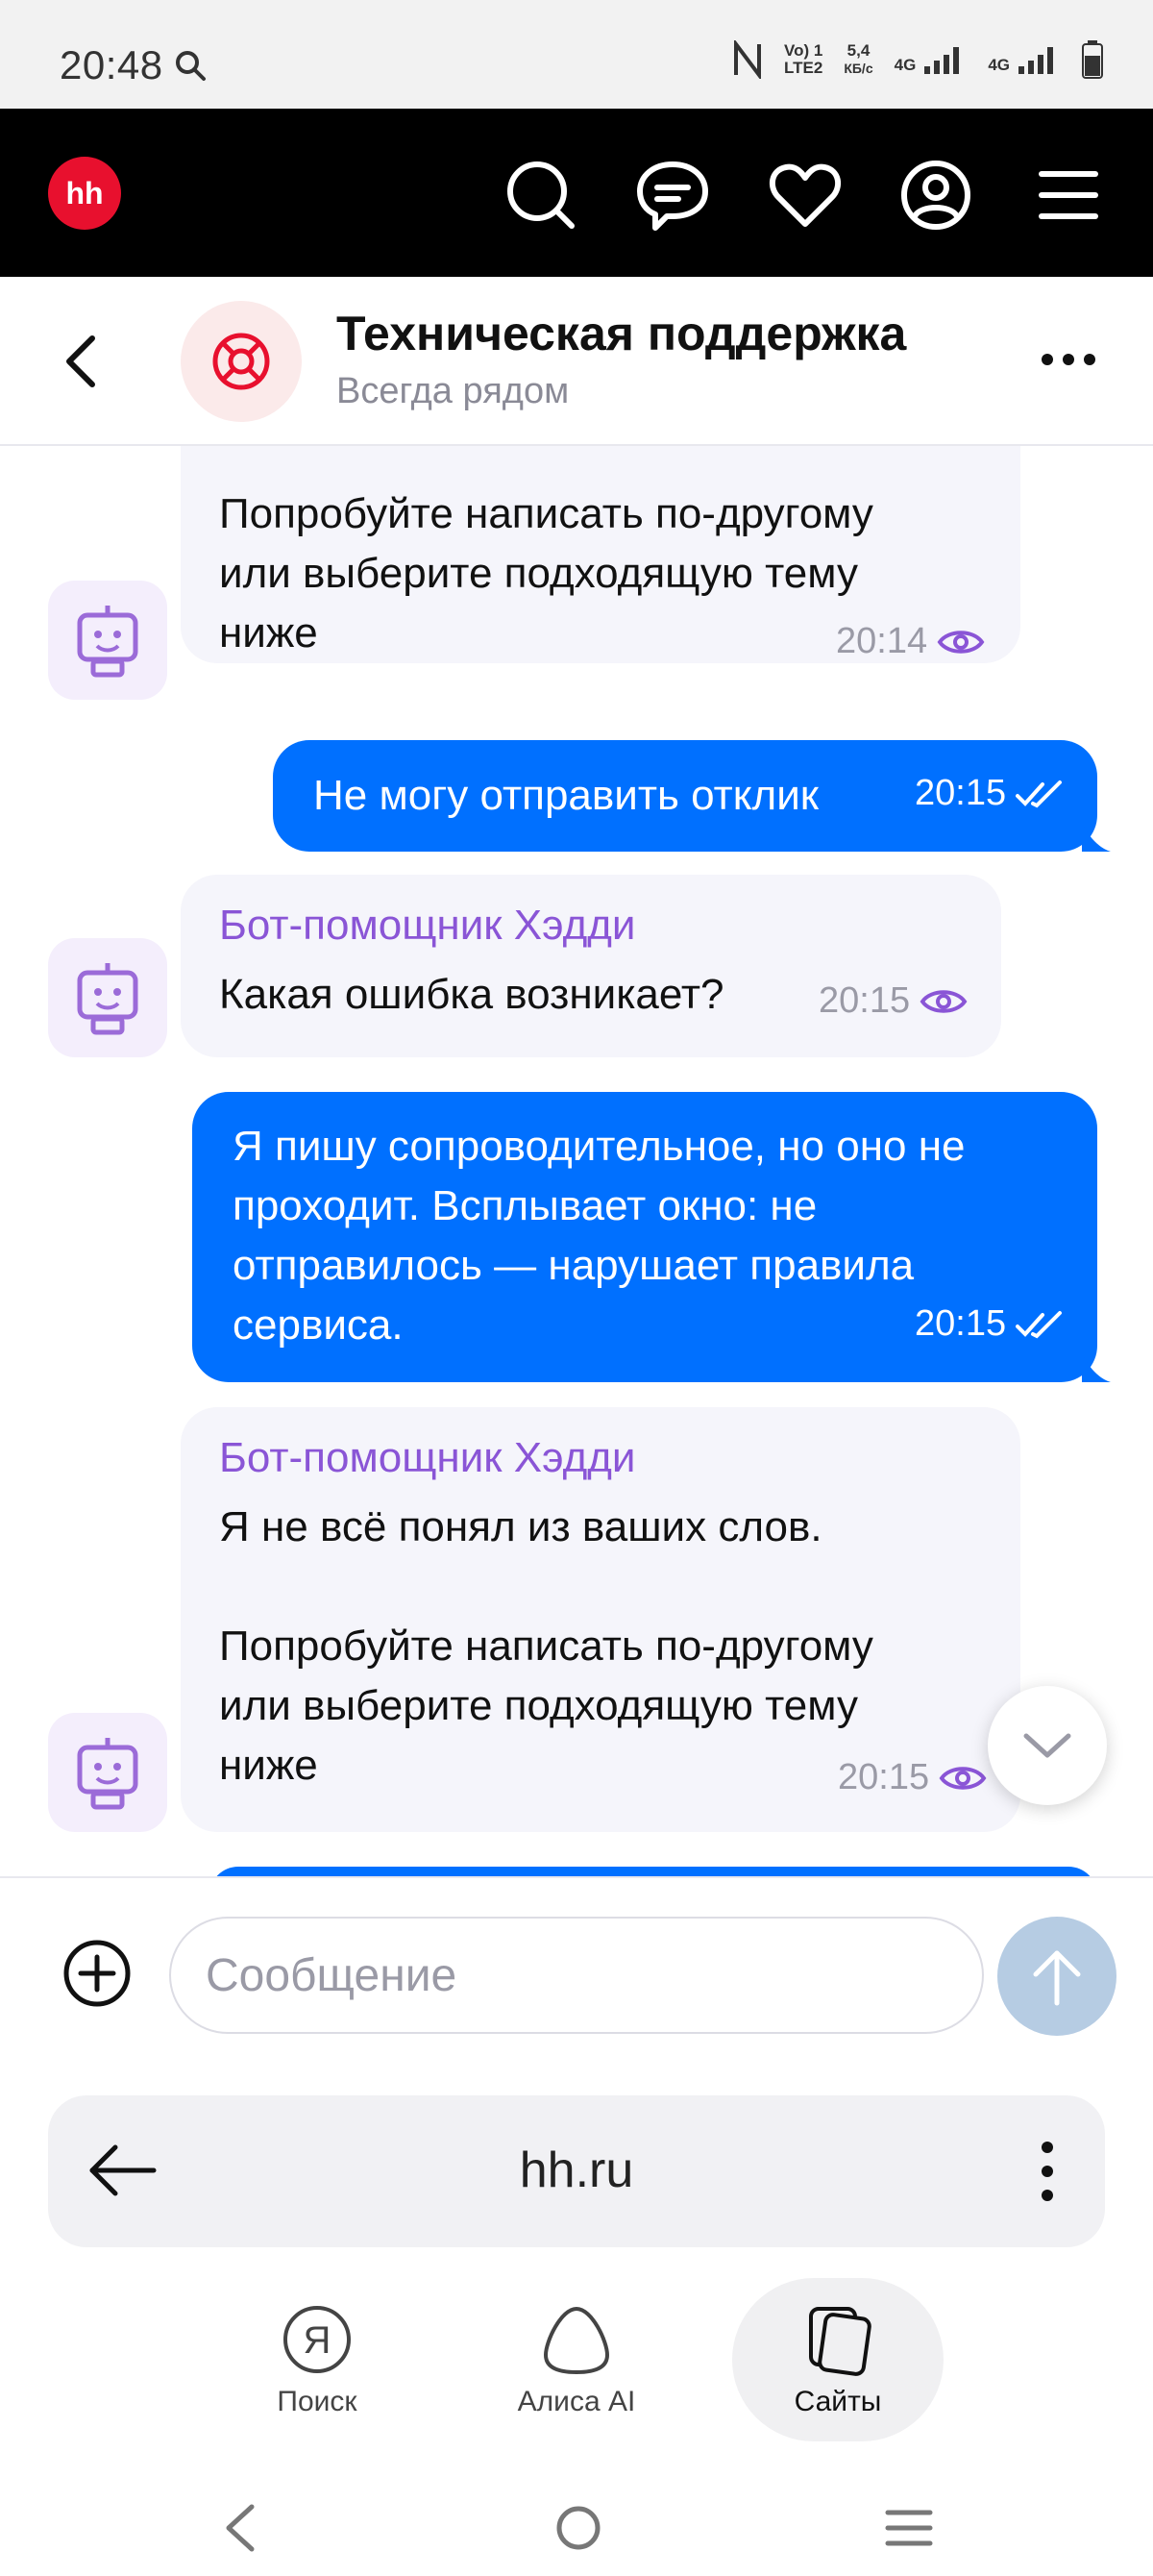 The height and width of the screenshot is (2576, 1153). What do you see at coordinates (858, 59) in the screenshot?
I see `network-speed: 5,4 КБ/с` at bounding box center [858, 59].